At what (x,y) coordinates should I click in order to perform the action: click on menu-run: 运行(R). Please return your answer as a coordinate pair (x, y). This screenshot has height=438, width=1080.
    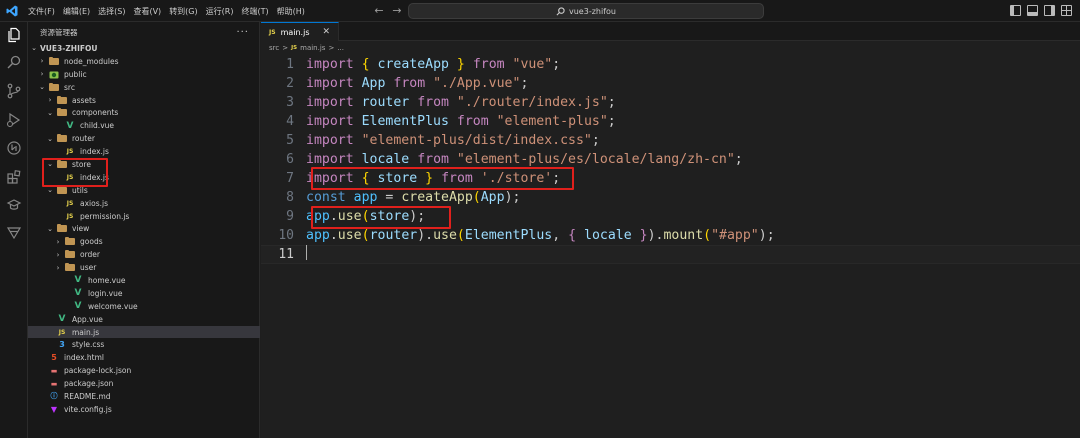
    Looking at the image, I should click on (220, 11).